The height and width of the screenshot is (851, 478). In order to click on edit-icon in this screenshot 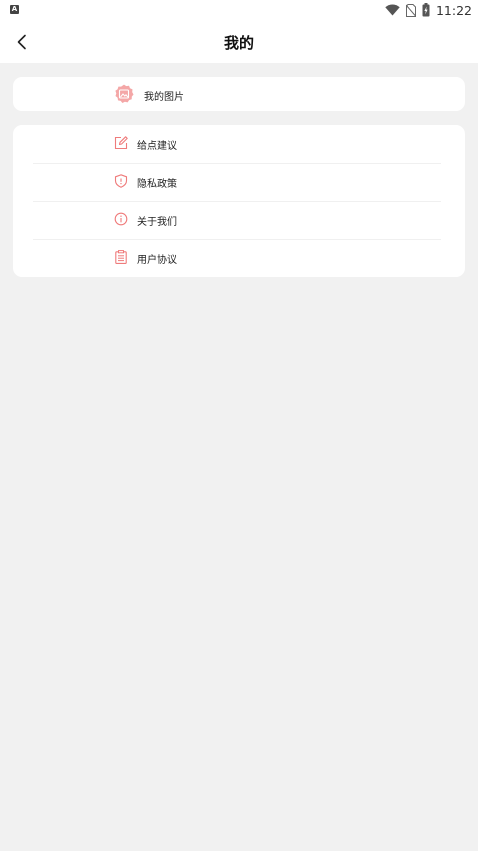, I will do `click(121, 143)`.